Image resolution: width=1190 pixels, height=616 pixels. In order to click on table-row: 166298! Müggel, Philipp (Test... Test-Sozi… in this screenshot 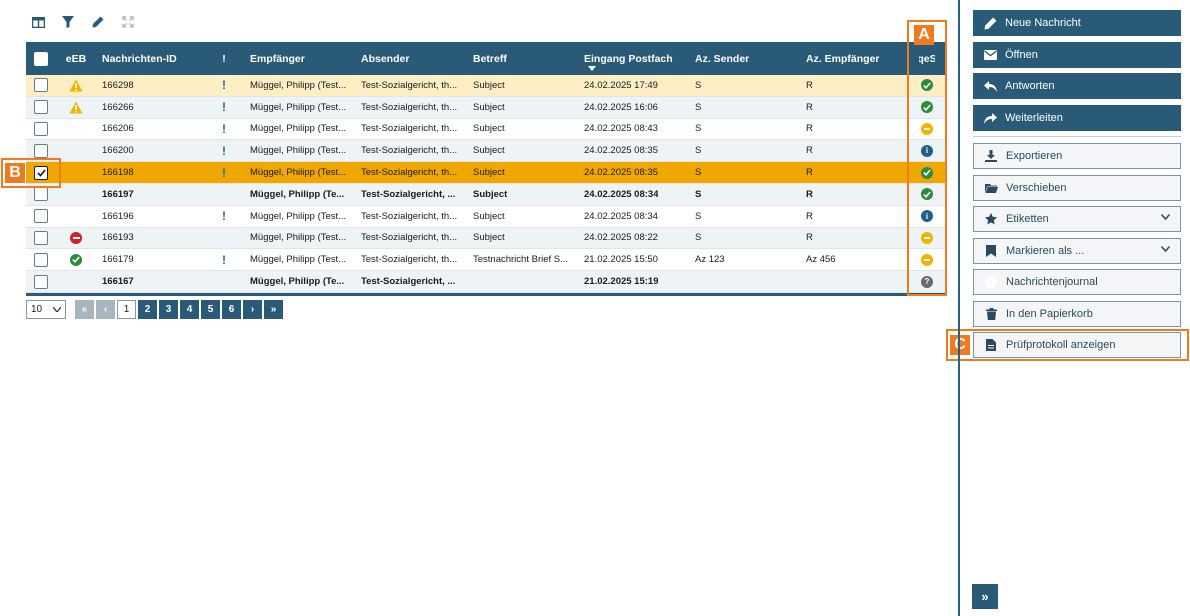, I will do `click(486, 86)`.